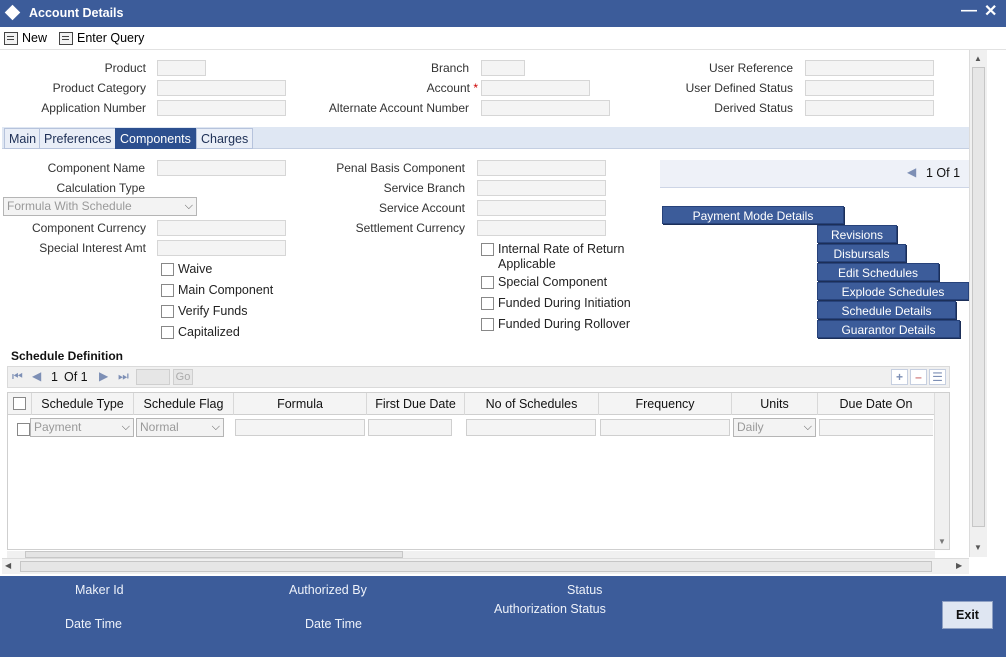 The height and width of the screenshot is (657, 1006). What do you see at coordinates (416, 404) in the screenshot?
I see `col-first-due-date: First Due Date` at bounding box center [416, 404].